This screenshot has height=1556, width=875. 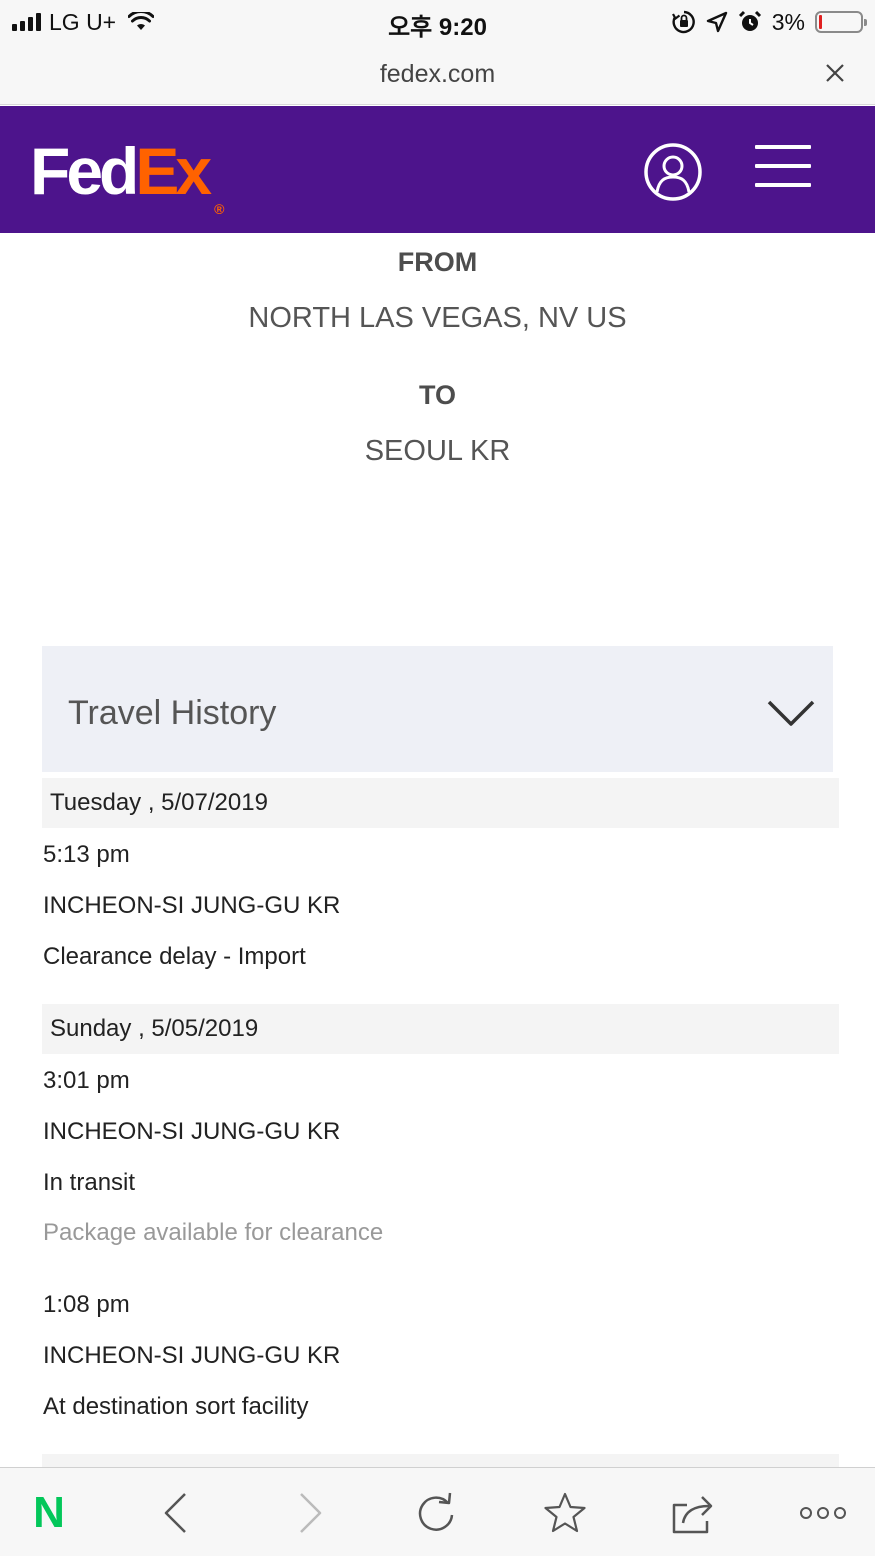 I want to click on history-date-row: Tuesday , 5/07/2019, so click(x=440, y=803).